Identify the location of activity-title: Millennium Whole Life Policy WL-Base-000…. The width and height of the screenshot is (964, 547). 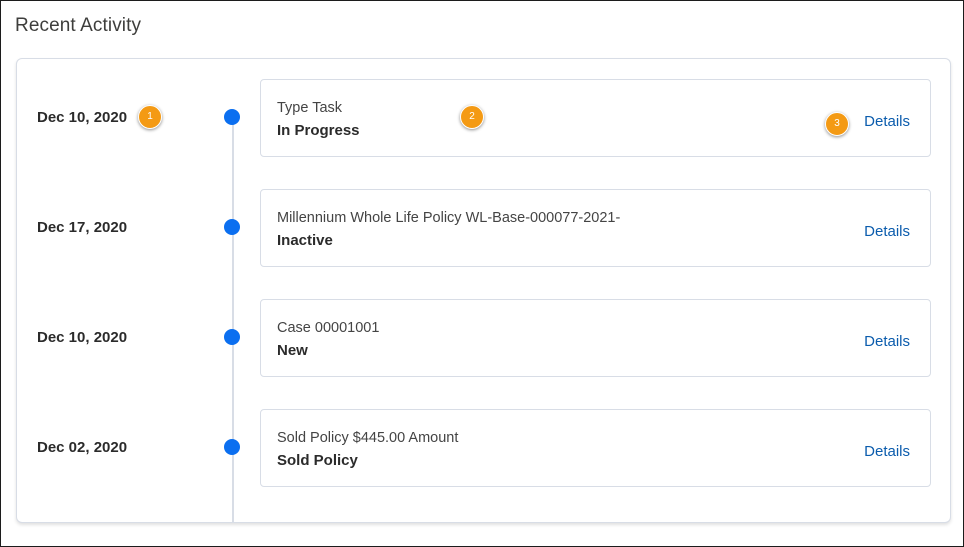
(449, 218).